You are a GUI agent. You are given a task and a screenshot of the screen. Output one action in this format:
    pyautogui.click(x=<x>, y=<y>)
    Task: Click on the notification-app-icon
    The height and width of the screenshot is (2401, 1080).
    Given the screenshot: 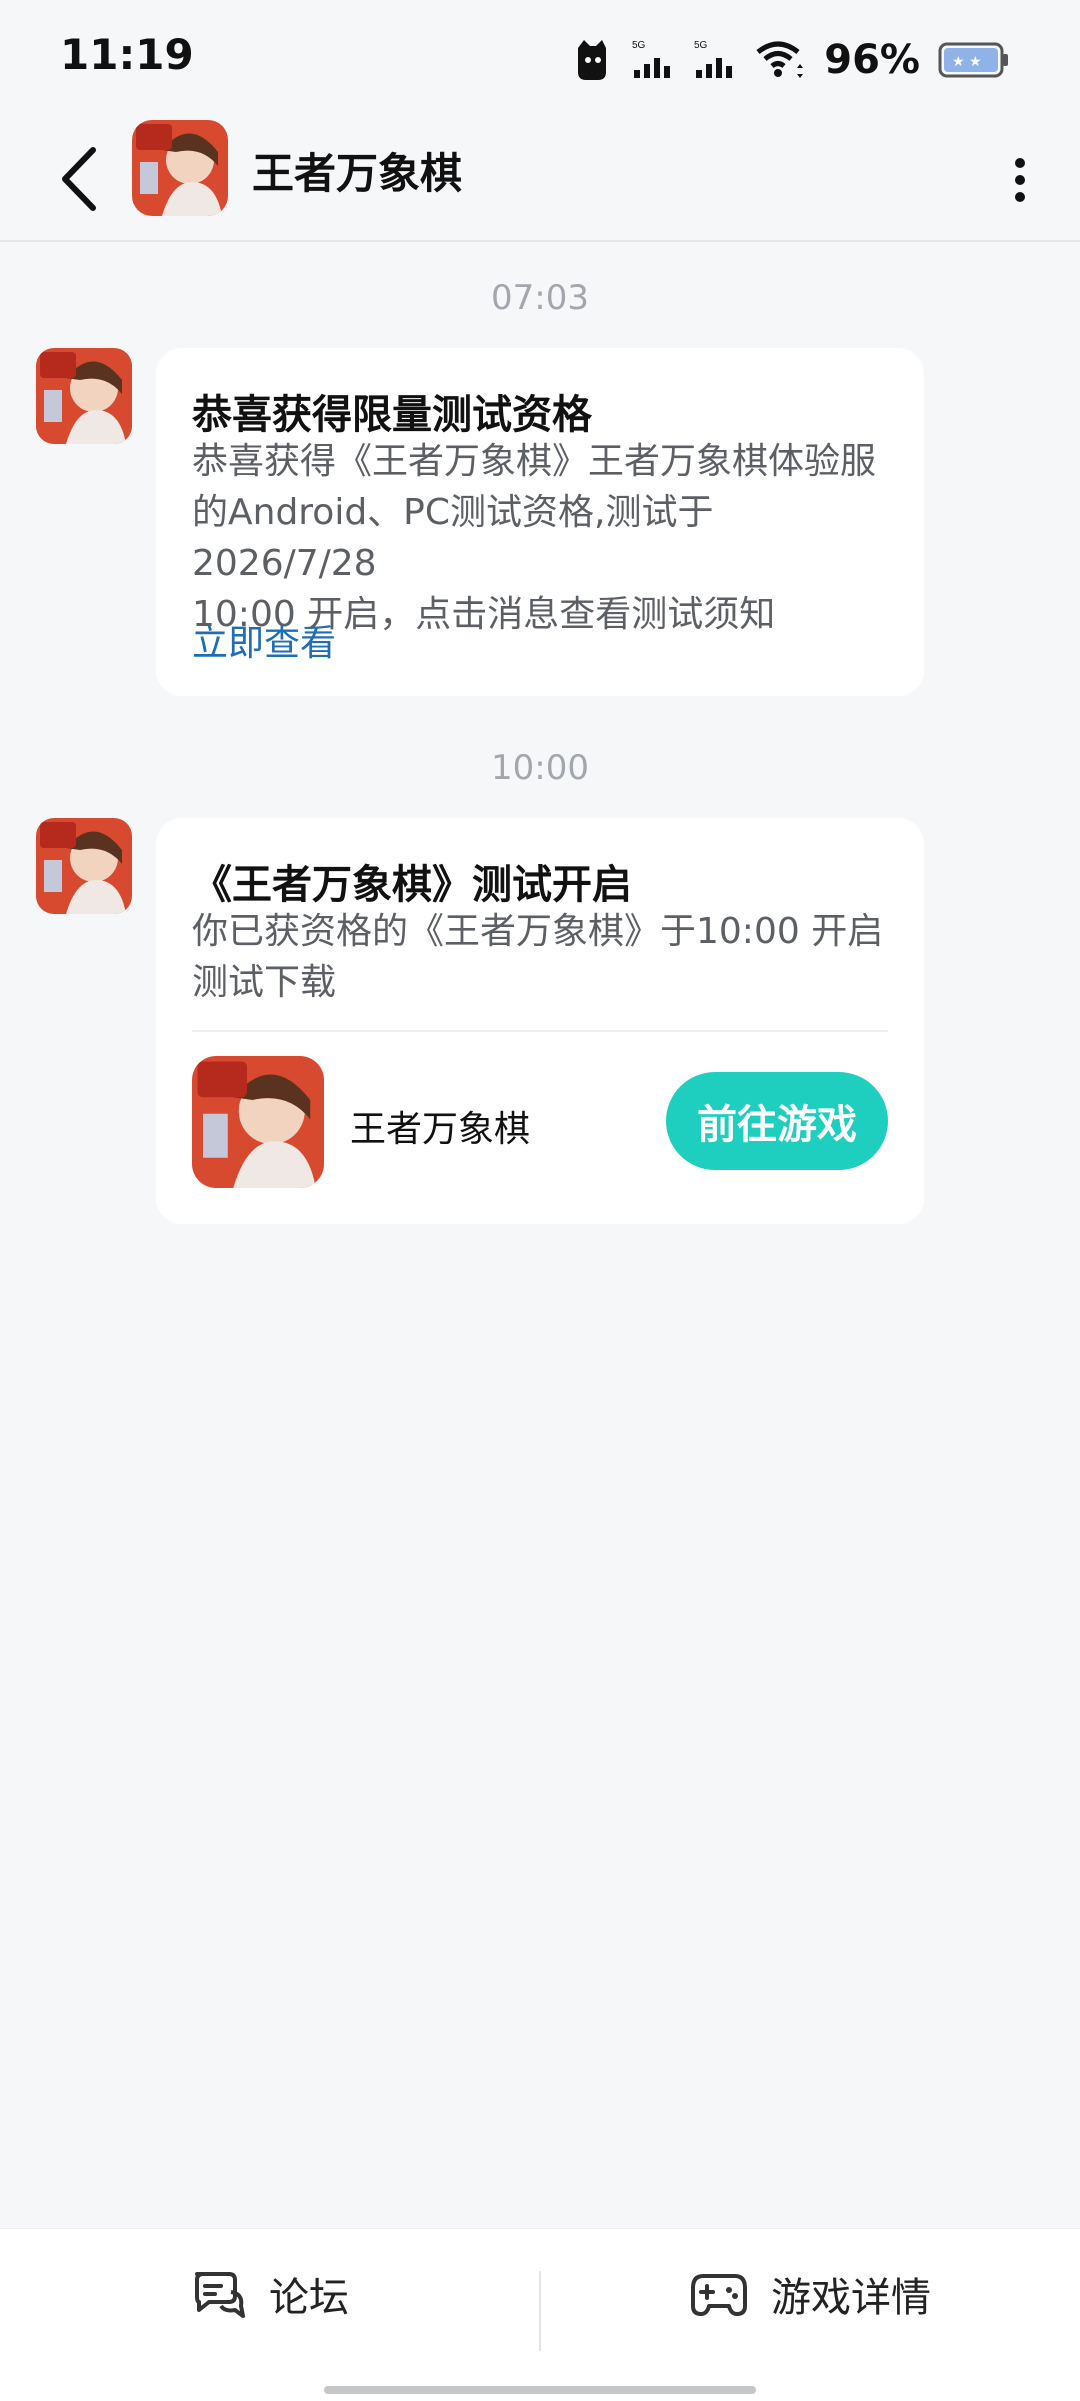 What is the action you would take?
    pyautogui.click(x=592, y=60)
    